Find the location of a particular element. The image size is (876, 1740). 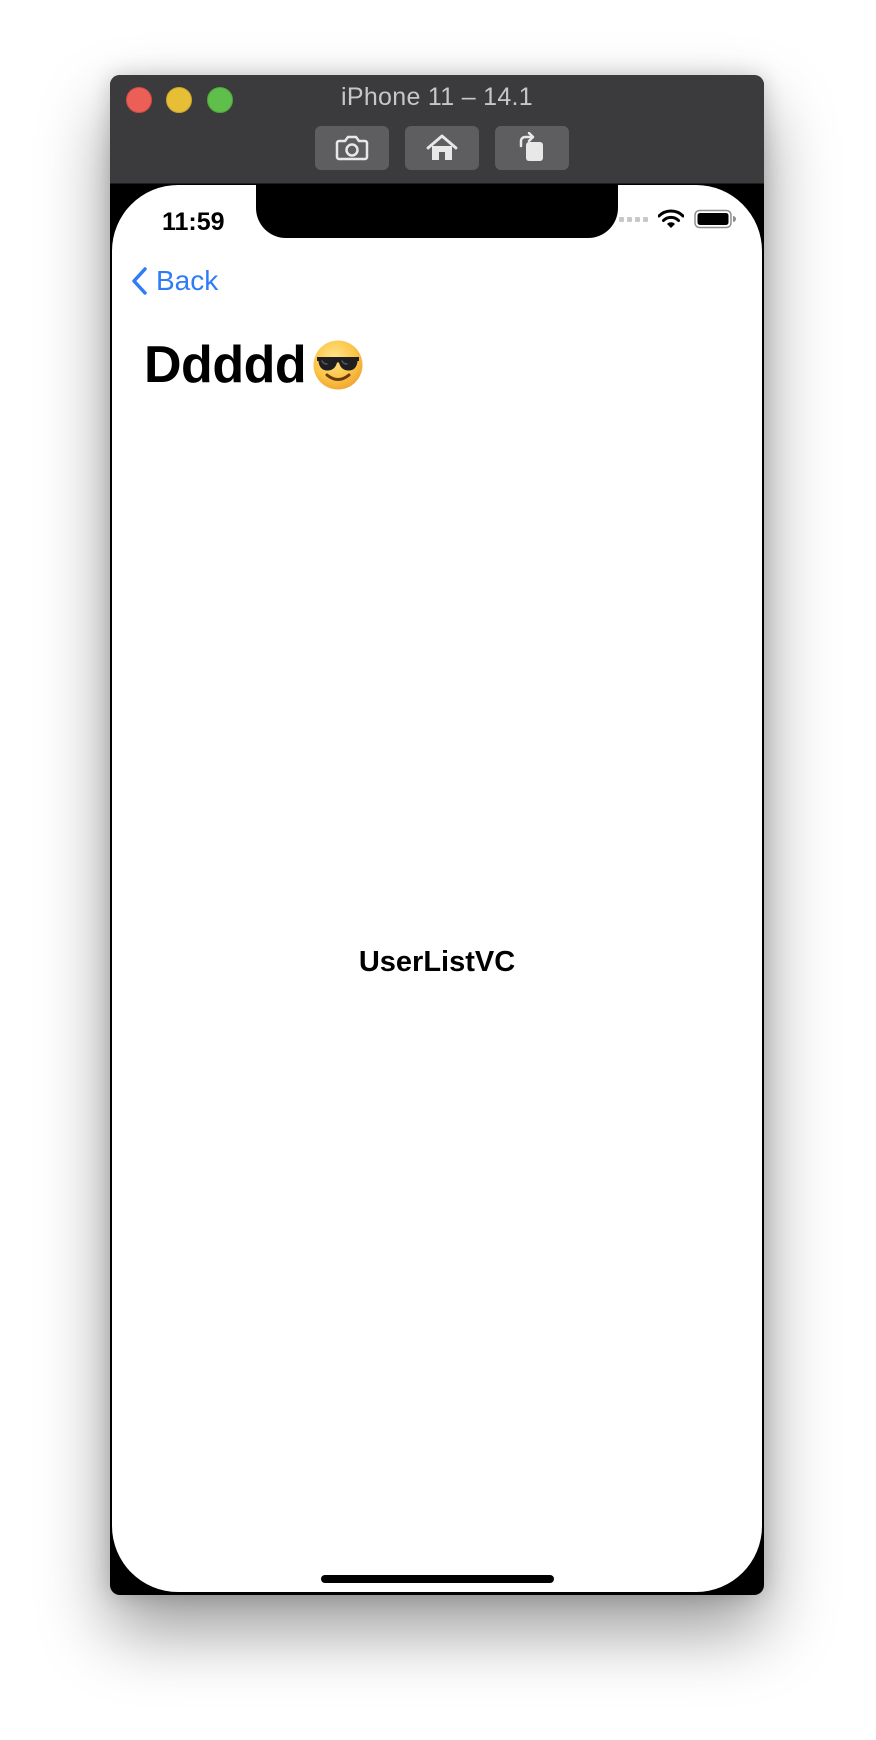

rotate-icon is located at coordinates (531, 146).